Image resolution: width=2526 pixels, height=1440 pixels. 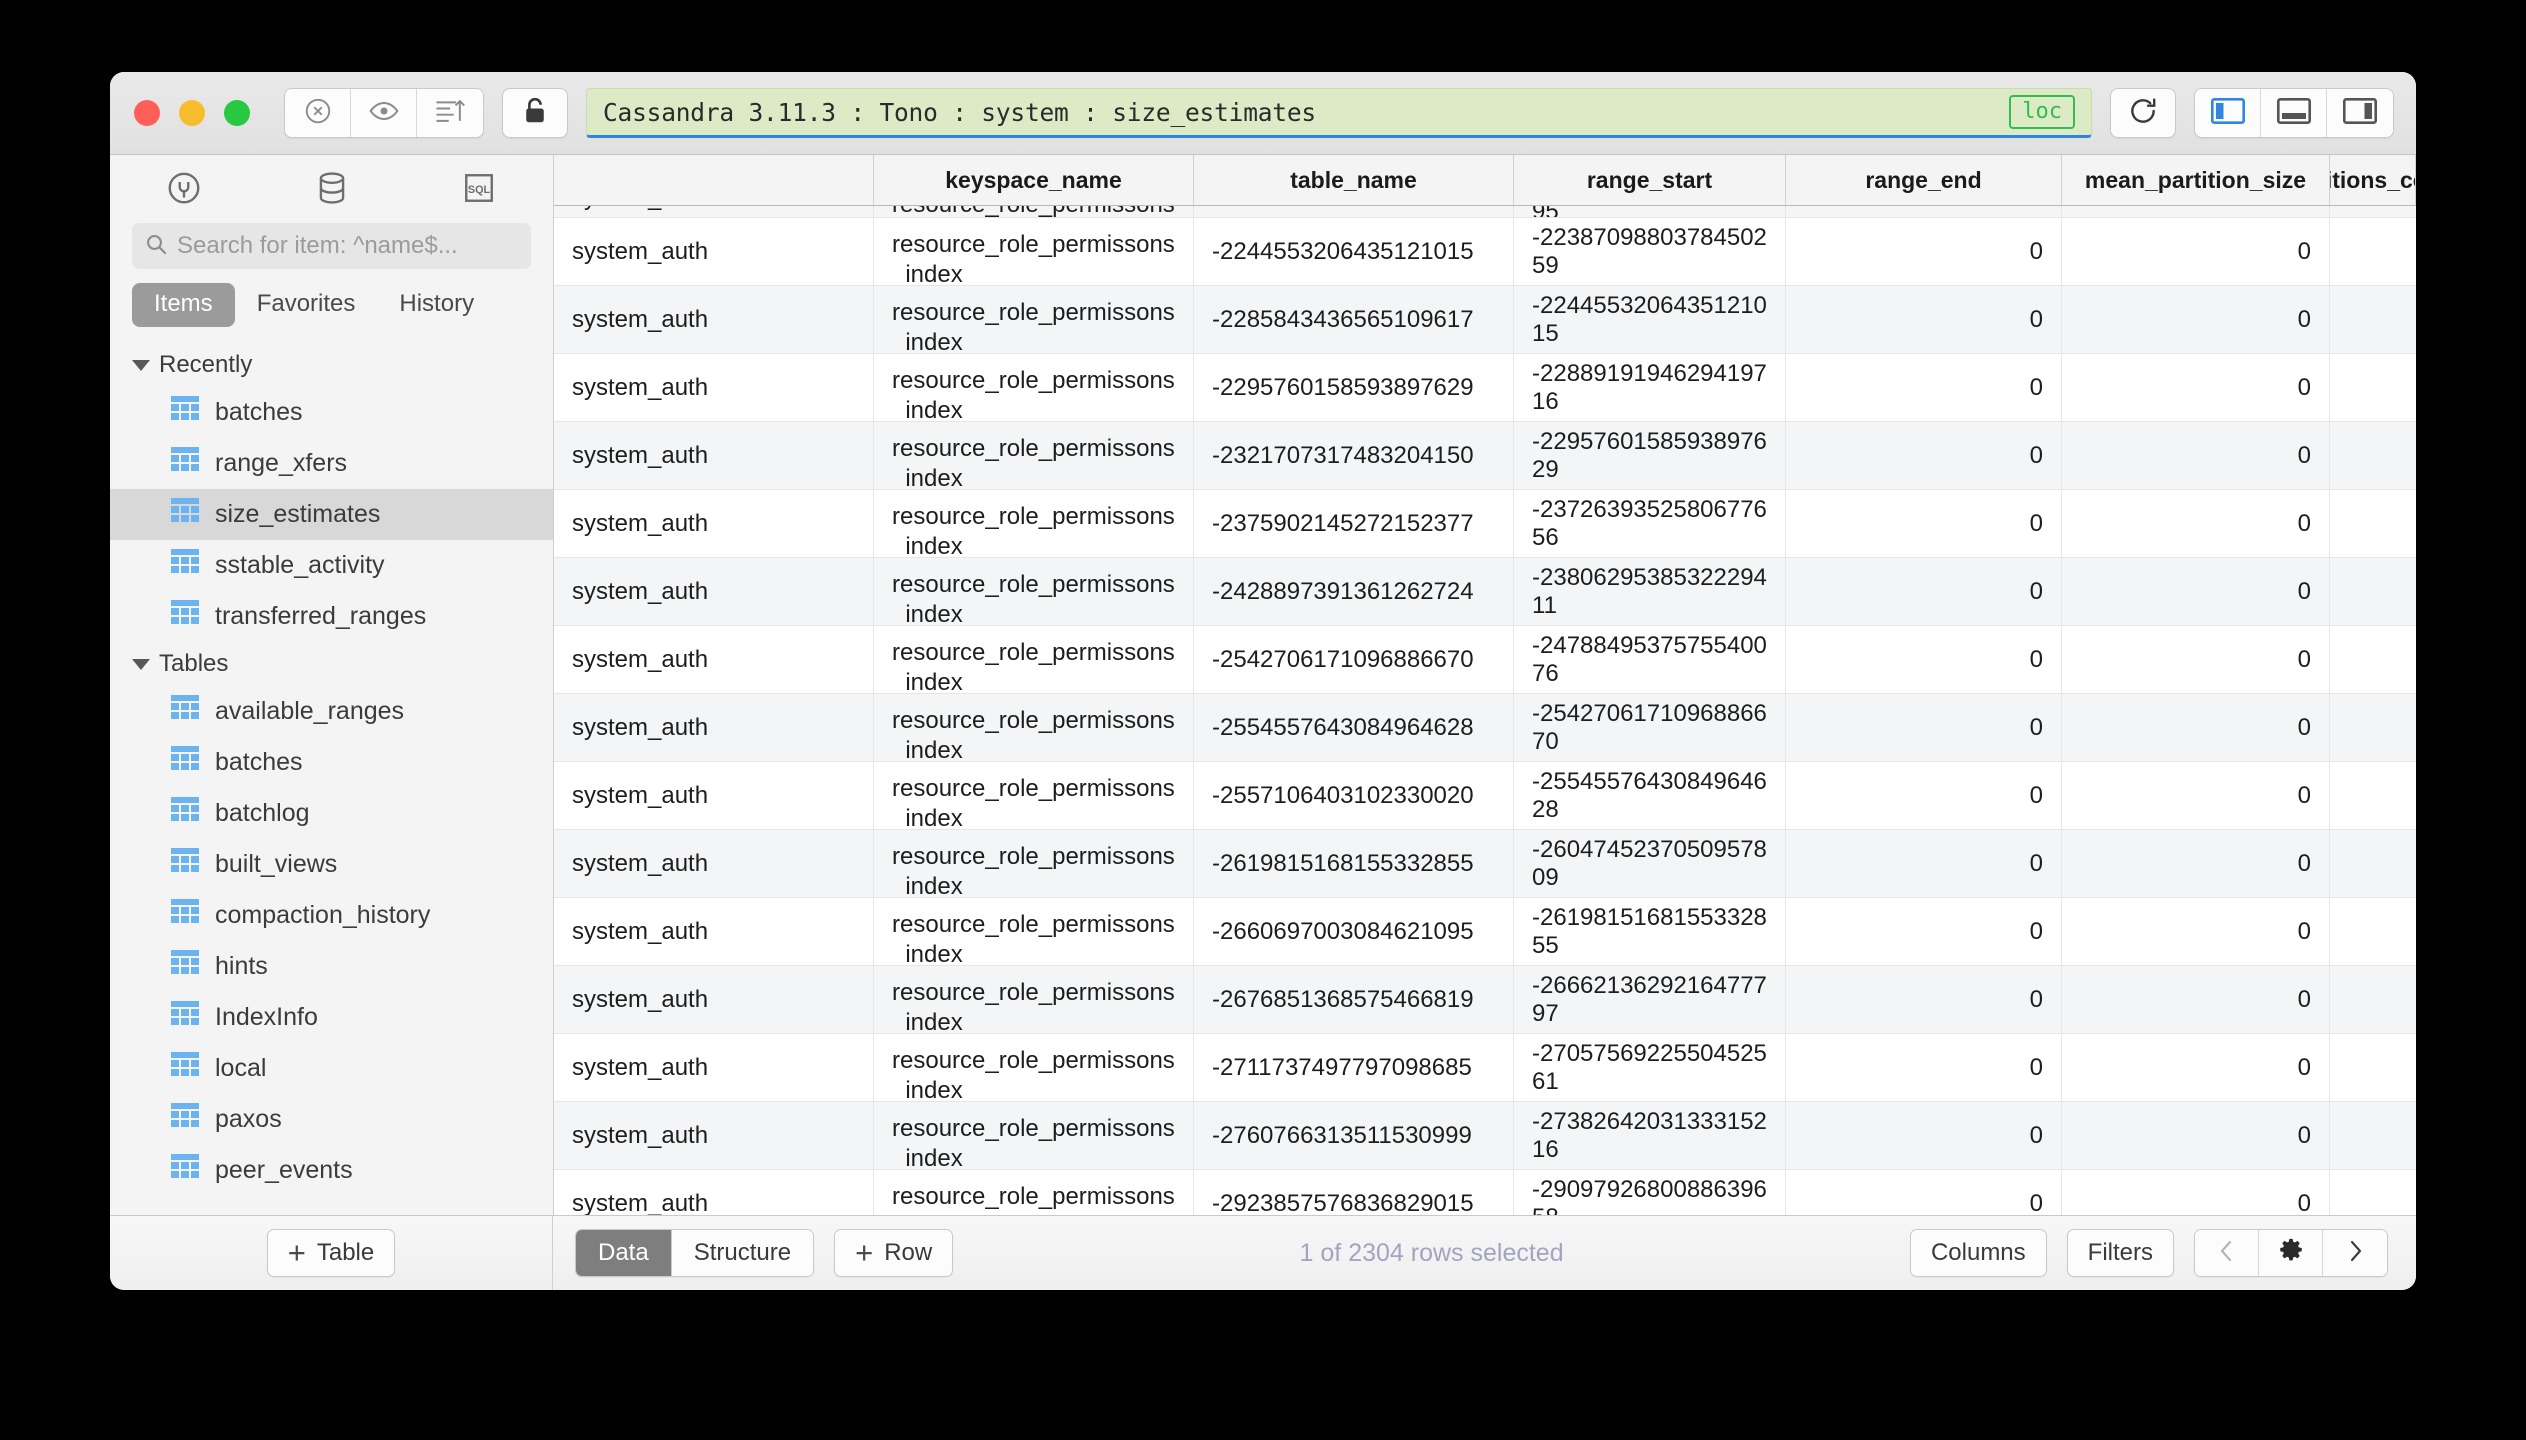 I want to click on row-cell-range_start: -2244553206435121015, so click(x=1354, y=251).